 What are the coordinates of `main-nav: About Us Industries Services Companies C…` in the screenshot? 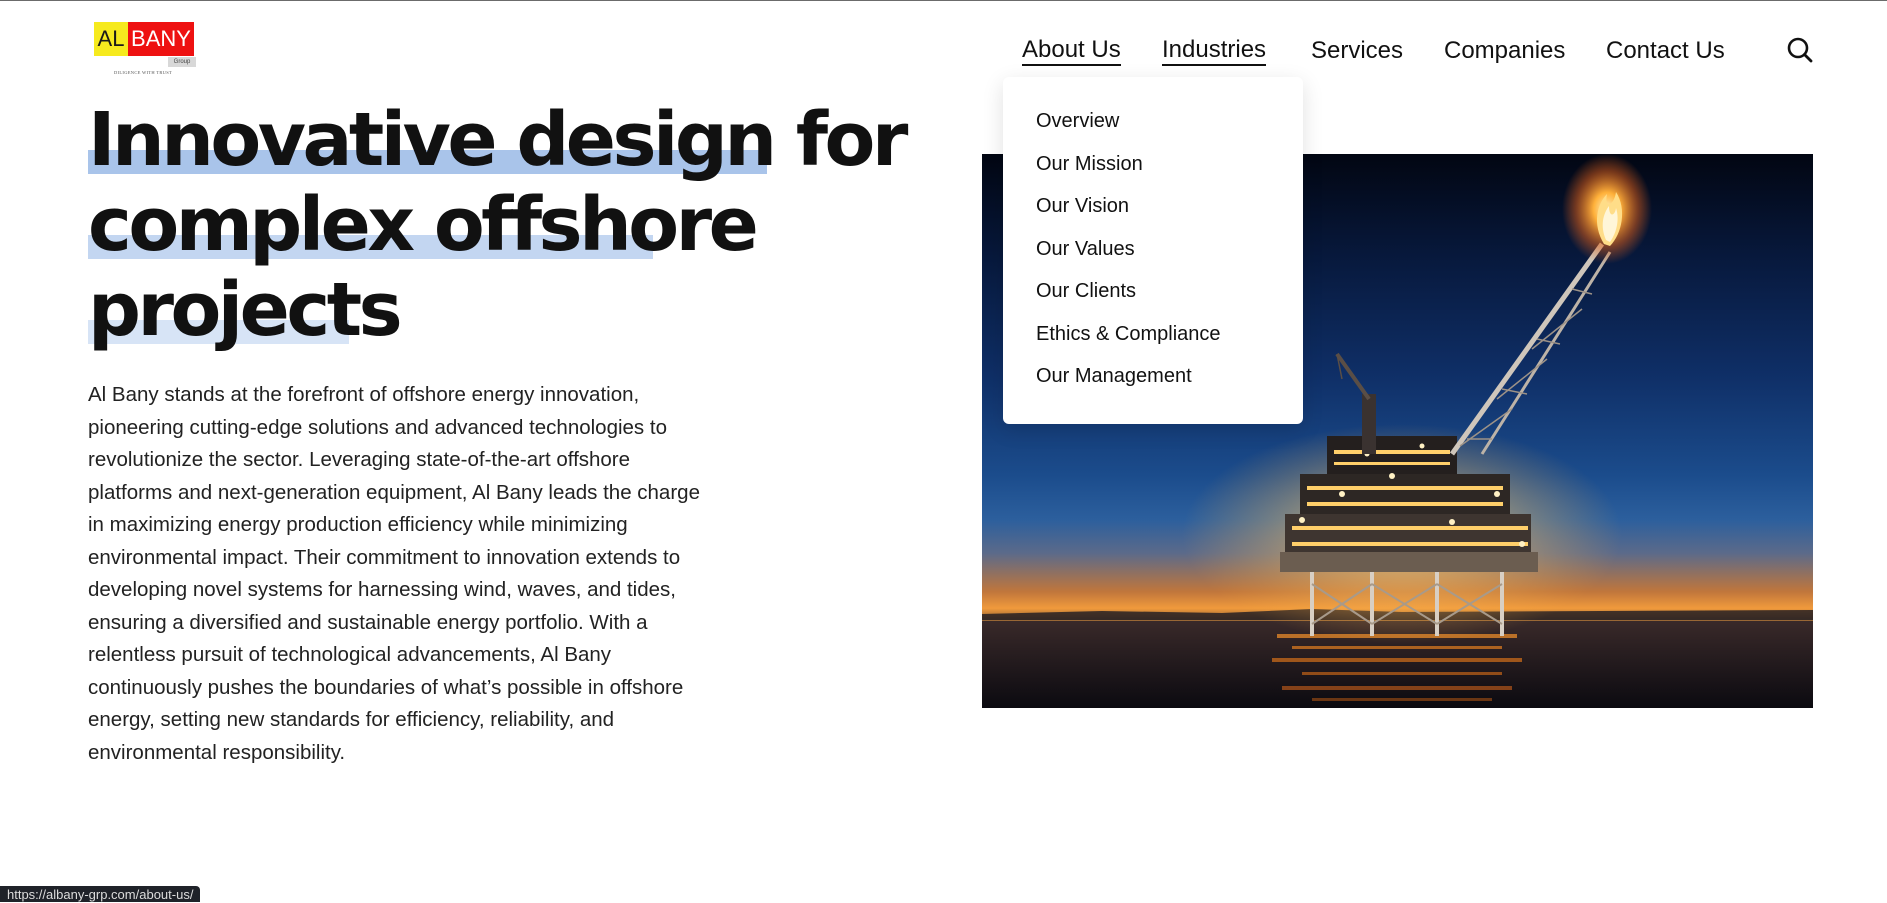 It's located at (943, 51).